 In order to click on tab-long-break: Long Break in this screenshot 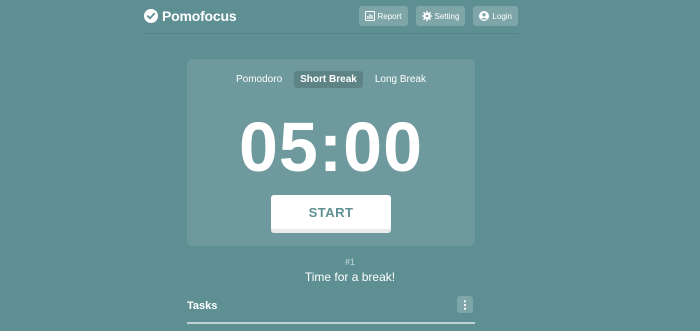, I will do `click(400, 79)`.